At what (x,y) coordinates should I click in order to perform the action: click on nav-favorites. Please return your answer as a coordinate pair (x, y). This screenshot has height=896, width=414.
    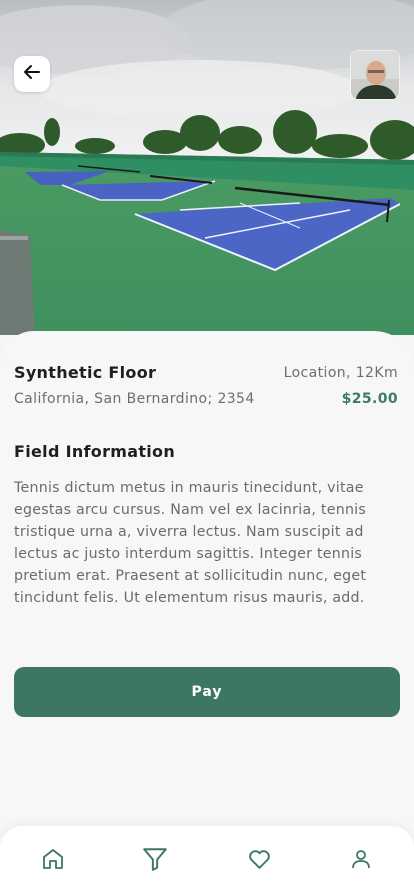
    Looking at the image, I should click on (259, 861).